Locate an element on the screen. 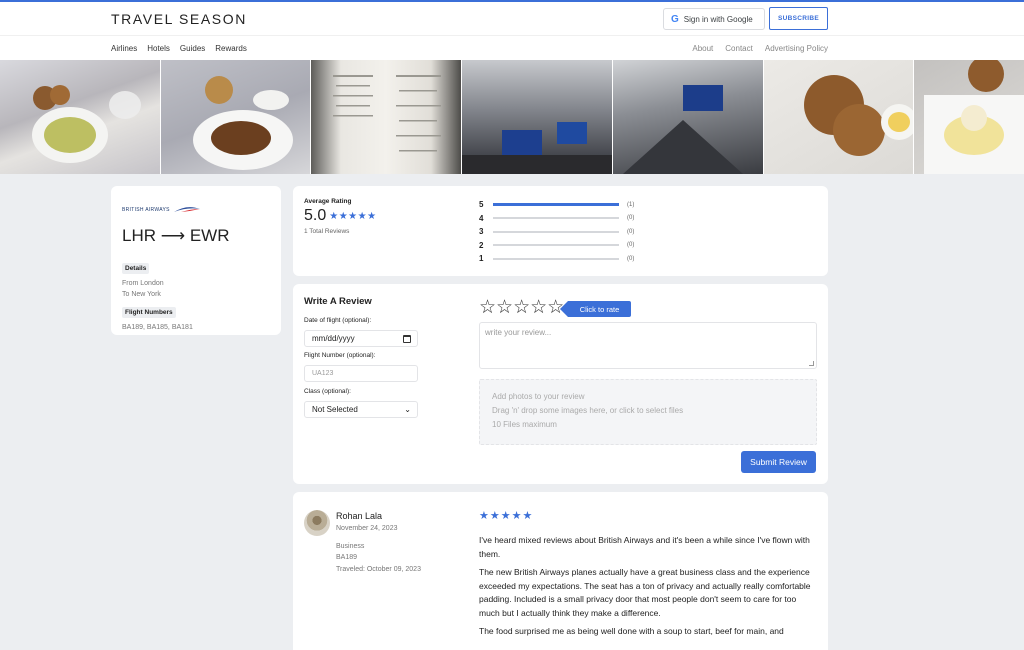 The height and width of the screenshot is (650, 1024). rating-number: 5.0 is located at coordinates (315, 215).